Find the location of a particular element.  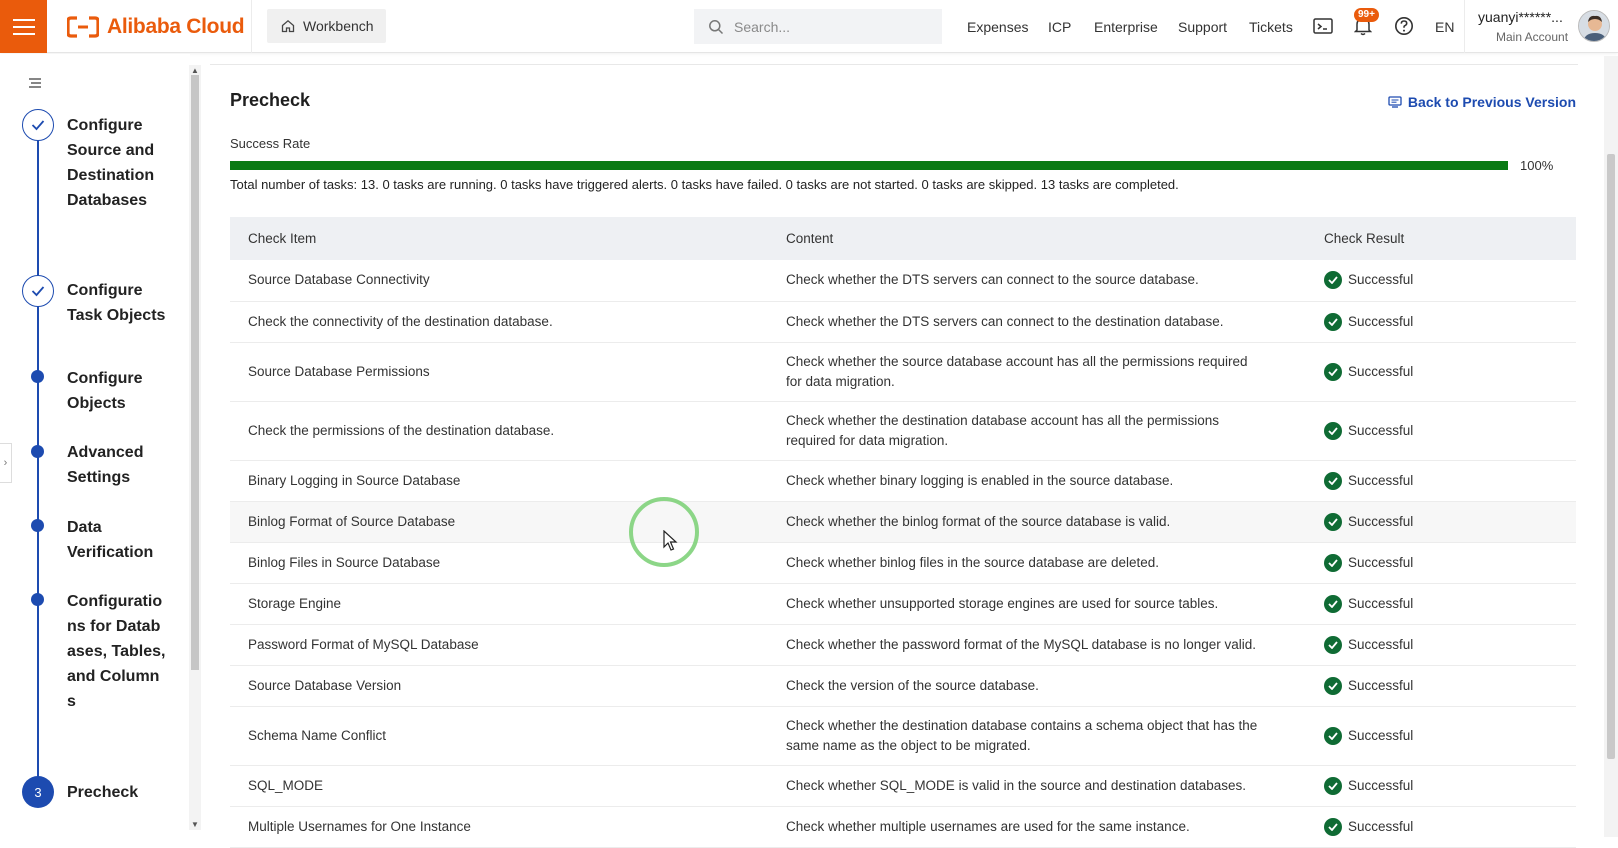

check-item-cell: SQL_MODE is located at coordinates (499, 786).